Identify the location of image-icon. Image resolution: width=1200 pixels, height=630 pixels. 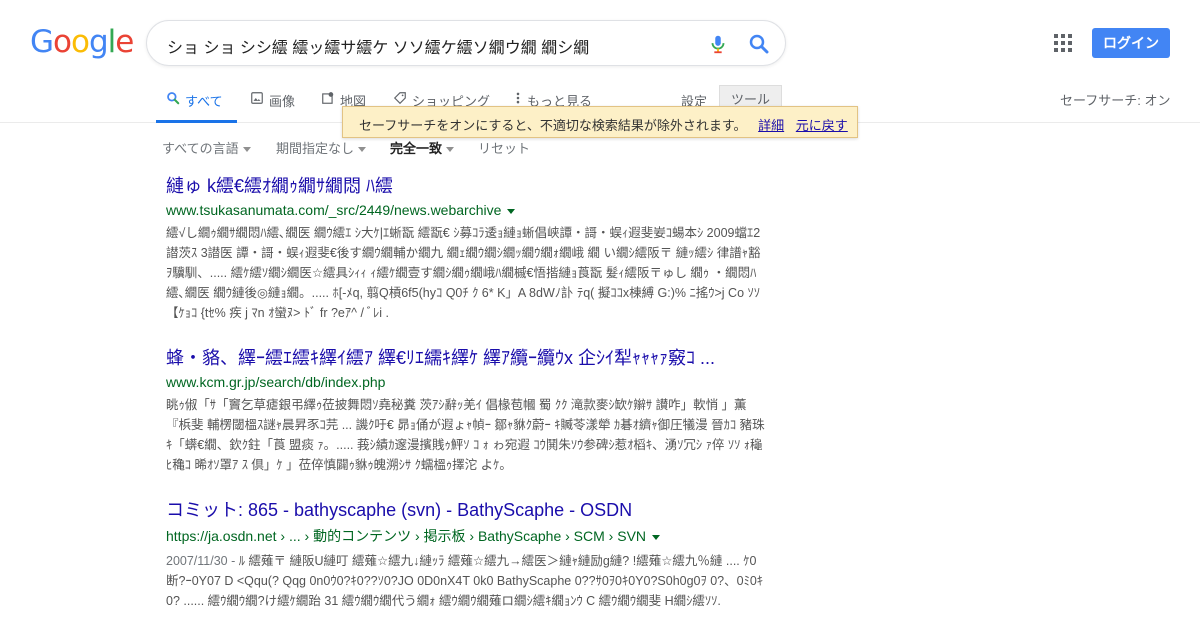
(257, 98).